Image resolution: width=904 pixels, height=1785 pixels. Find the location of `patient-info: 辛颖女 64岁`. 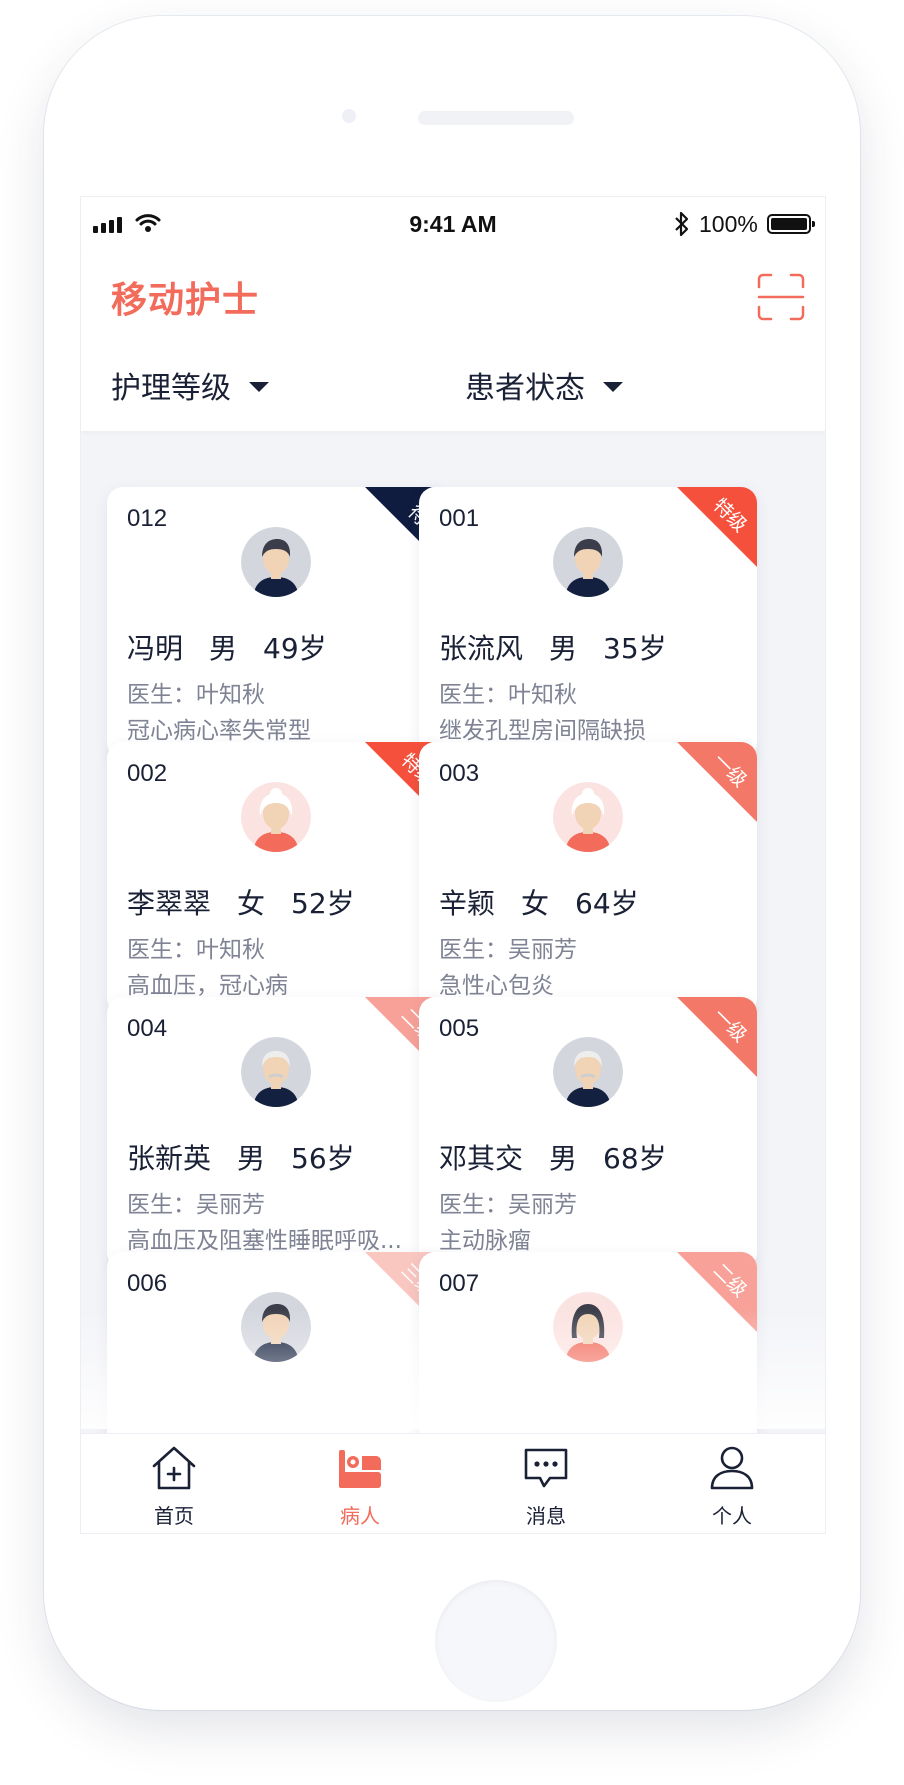

patient-info: 辛颖女 64岁 is located at coordinates (539, 902).